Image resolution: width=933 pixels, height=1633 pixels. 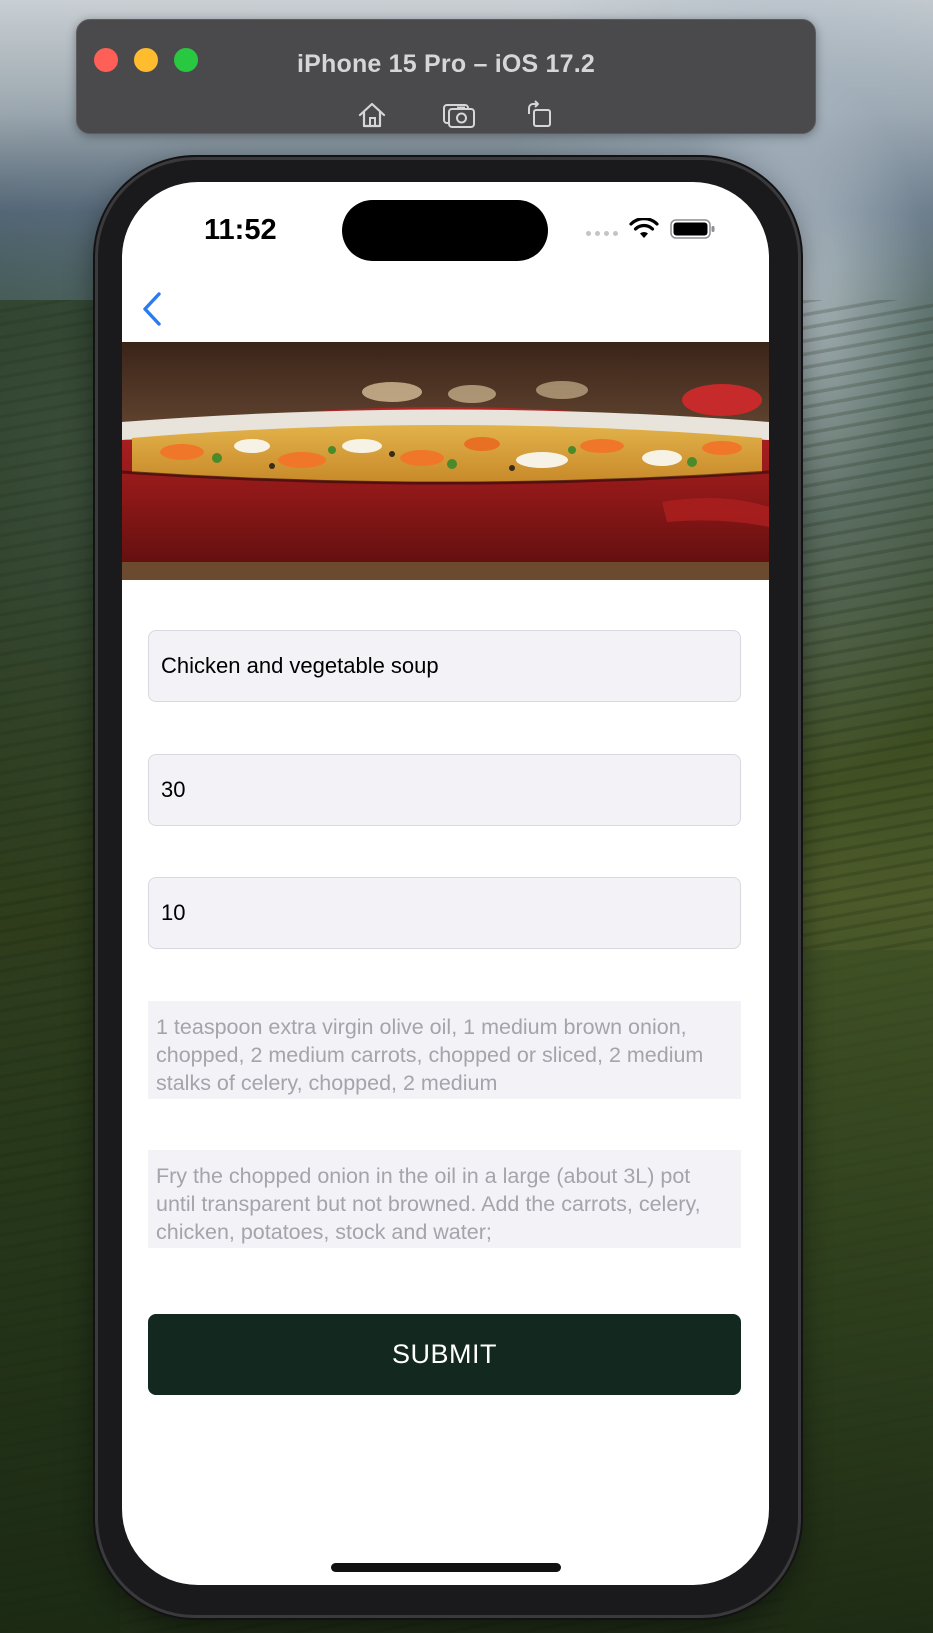 I want to click on simulator-title: iPhone 15 Pro – iOS 17.2, so click(x=446, y=64).